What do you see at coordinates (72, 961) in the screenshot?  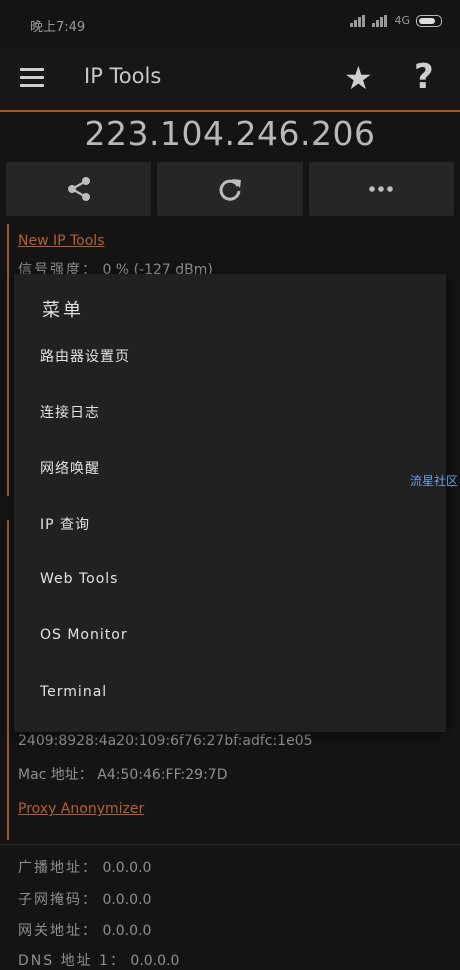 I see `dns-label: DNS 地址 1：` at bounding box center [72, 961].